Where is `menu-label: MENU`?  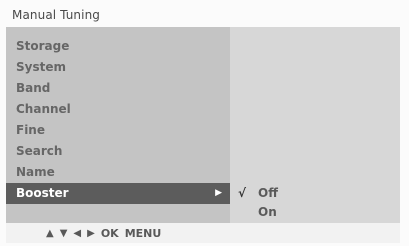
menu-label: MENU is located at coordinates (143, 233).